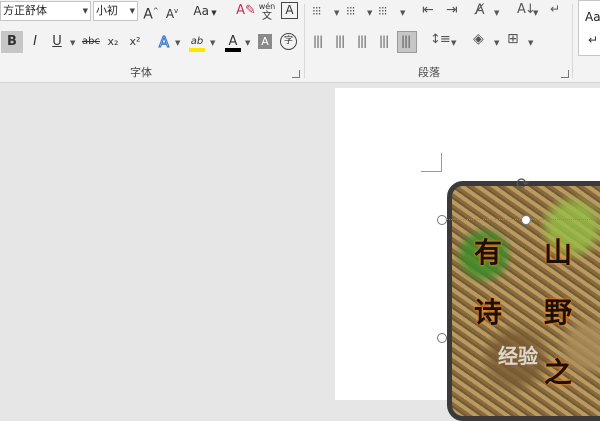 The height and width of the screenshot is (421, 600). I want to click on italic-label: I, so click(35, 41).